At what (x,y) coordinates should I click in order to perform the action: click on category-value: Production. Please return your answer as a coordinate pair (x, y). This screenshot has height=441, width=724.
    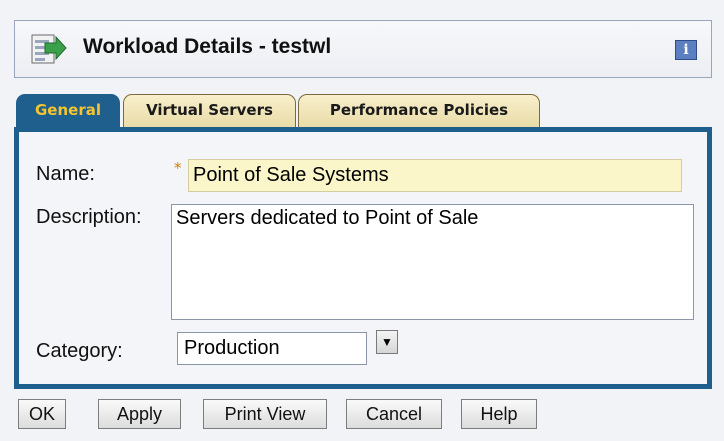
    Looking at the image, I should click on (232, 348).